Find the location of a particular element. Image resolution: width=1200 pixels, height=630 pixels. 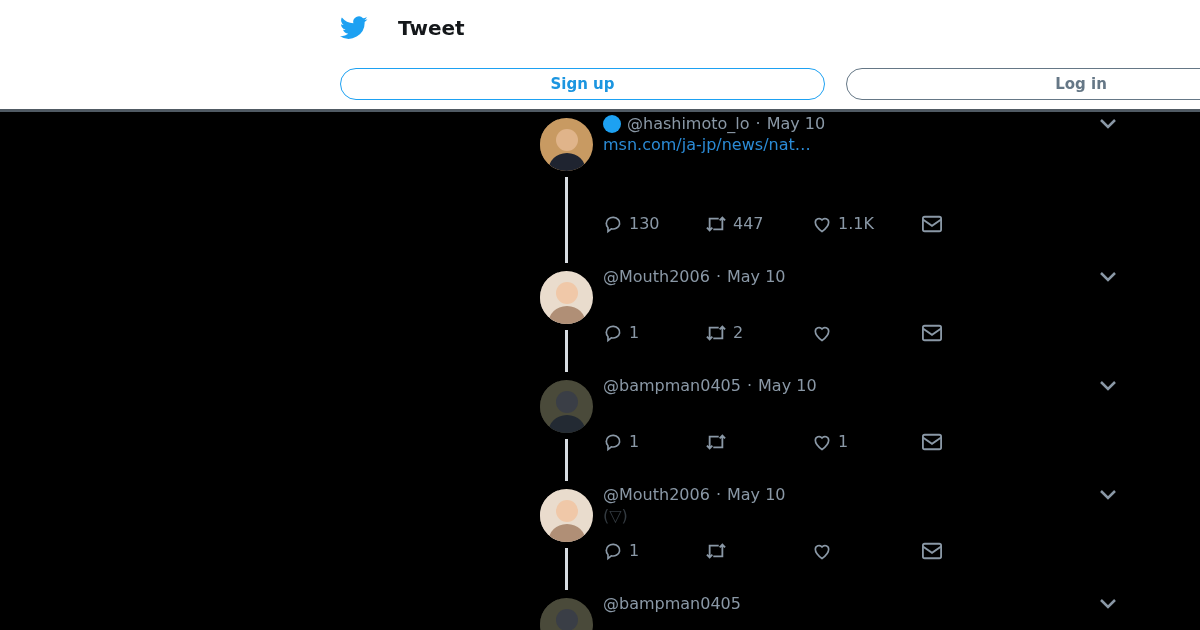

verified-icon is located at coordinates (612, 124).